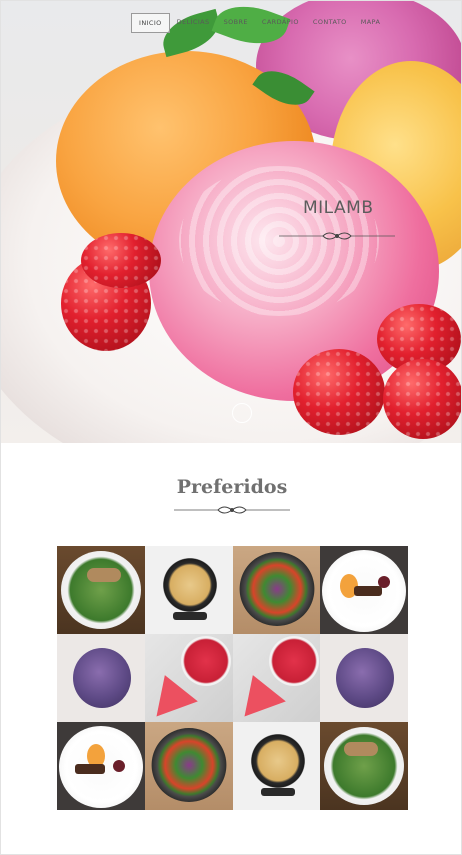 The image size is (462, 855). What do you see at coordinates (330, 23) in the screenshot?
I see `nav-item-contato: CONTATO` at bounding box center [330, 23].